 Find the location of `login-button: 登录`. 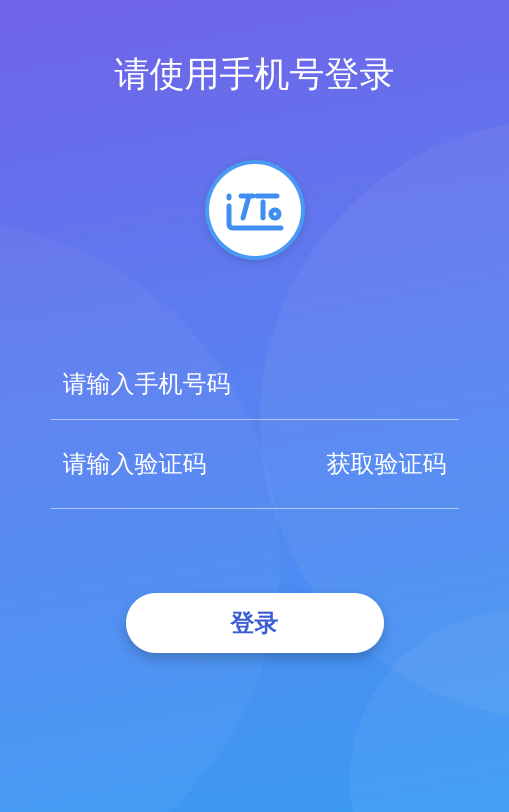

login-button: 登录 is located at coordinates (255, 623).